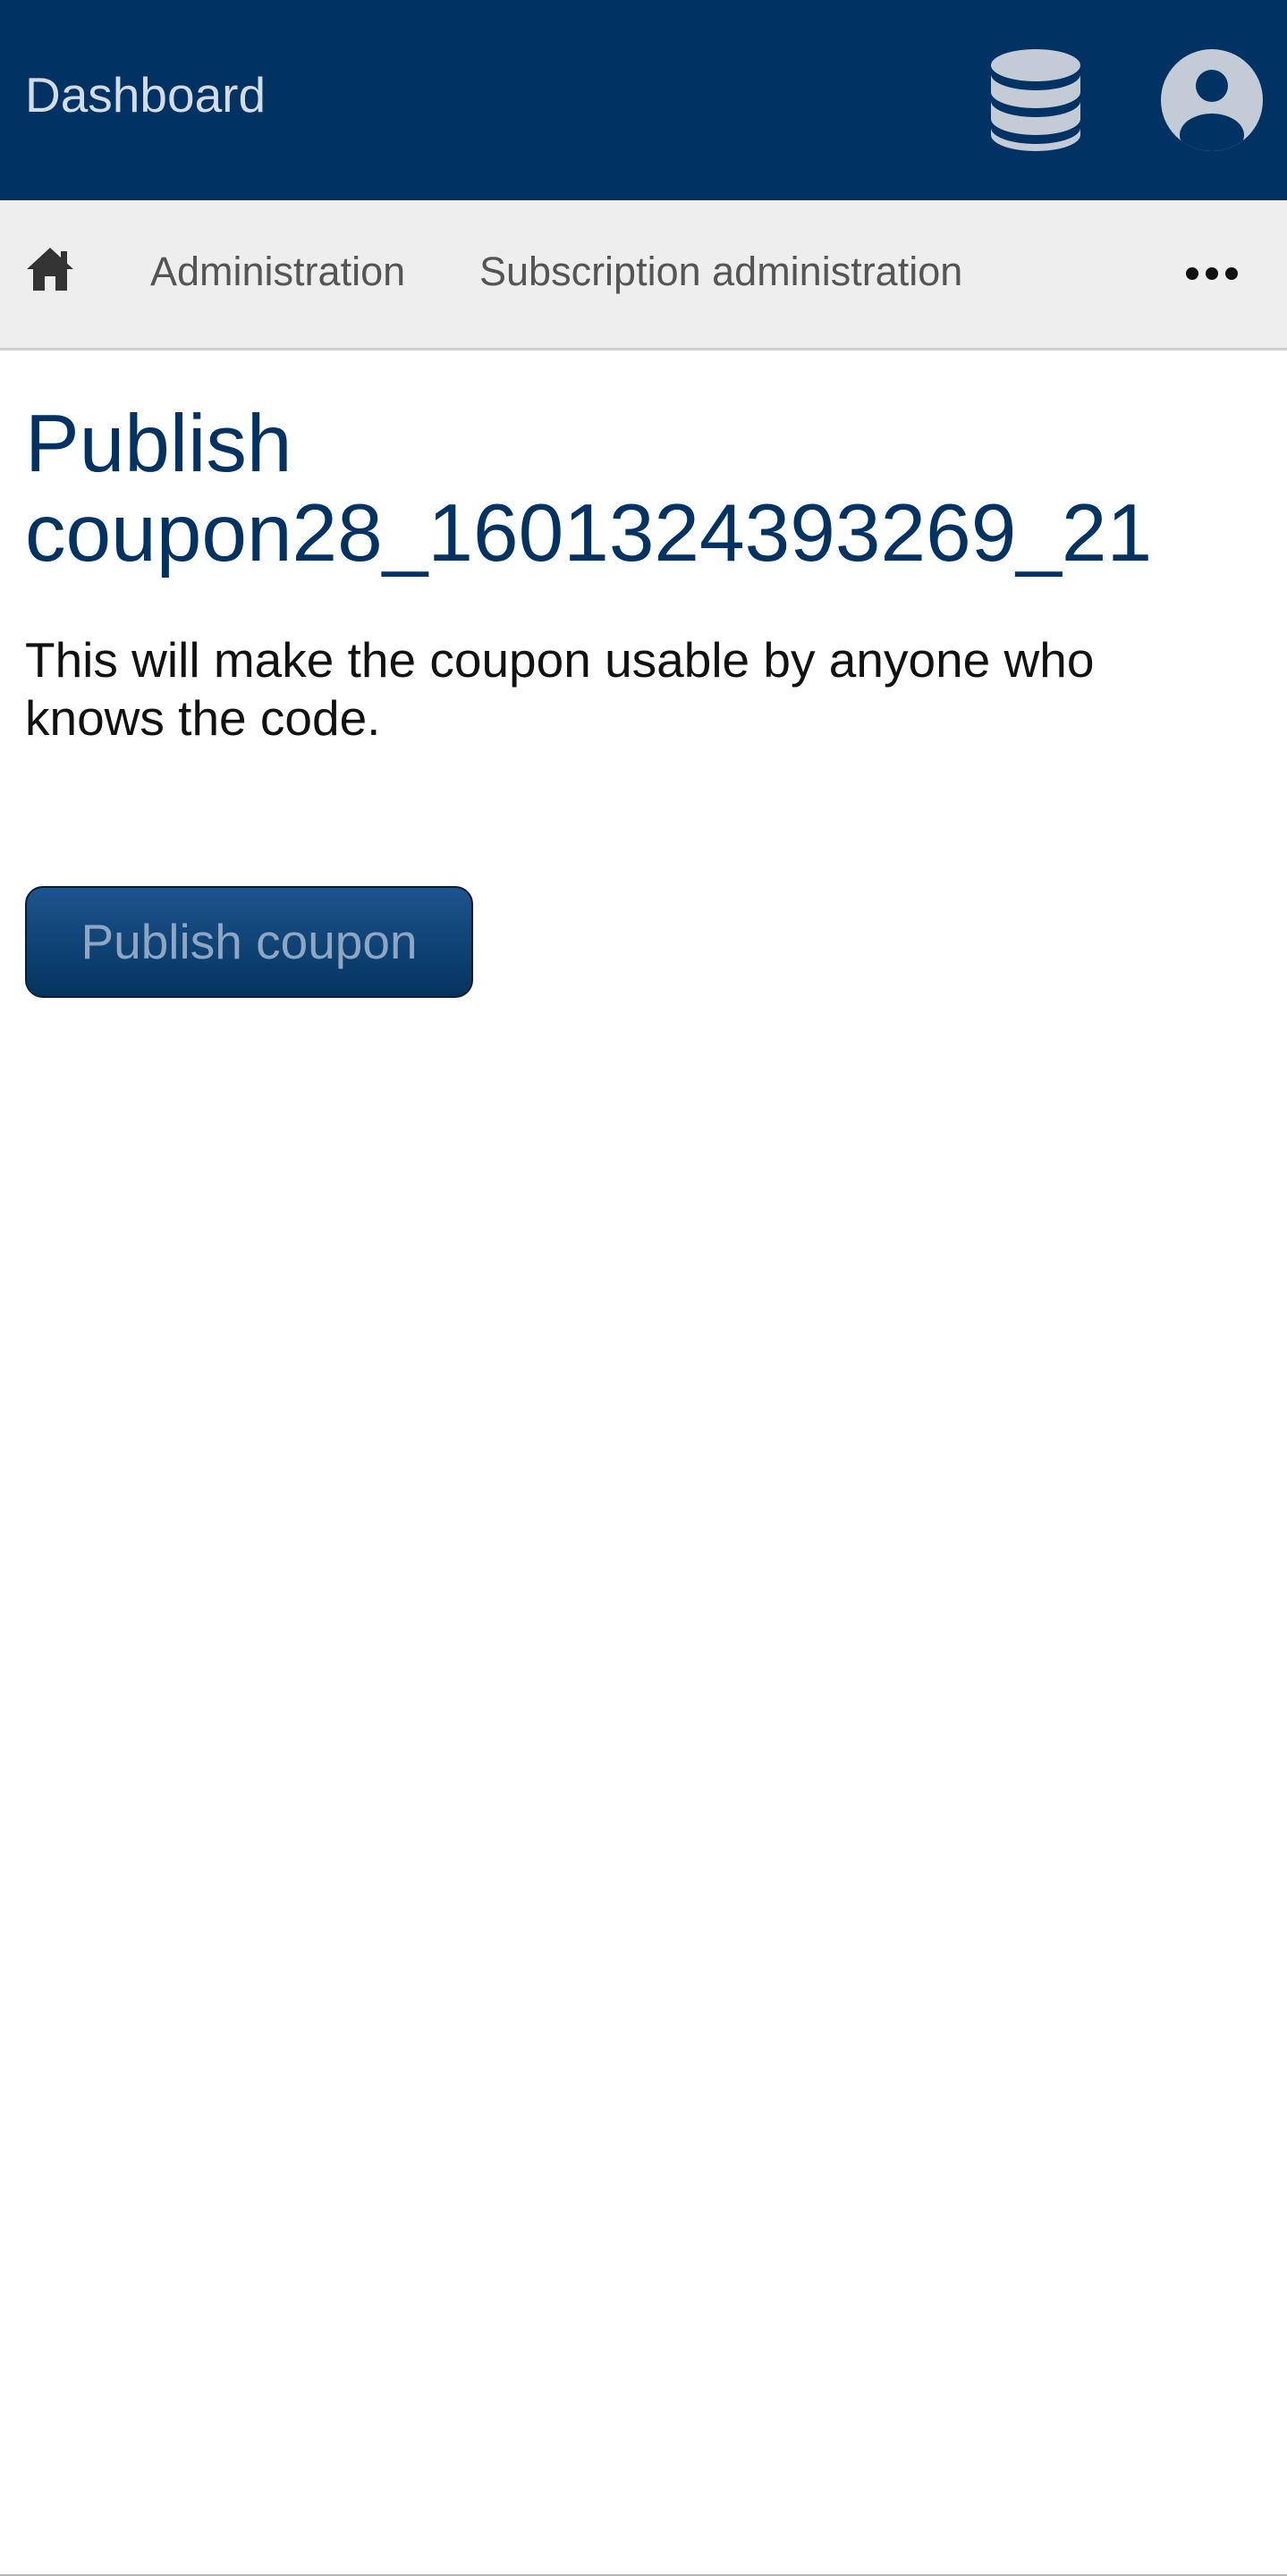  Describe the element at coordinates (50, 269) in the screenshot. I see `home-icon` at that location.